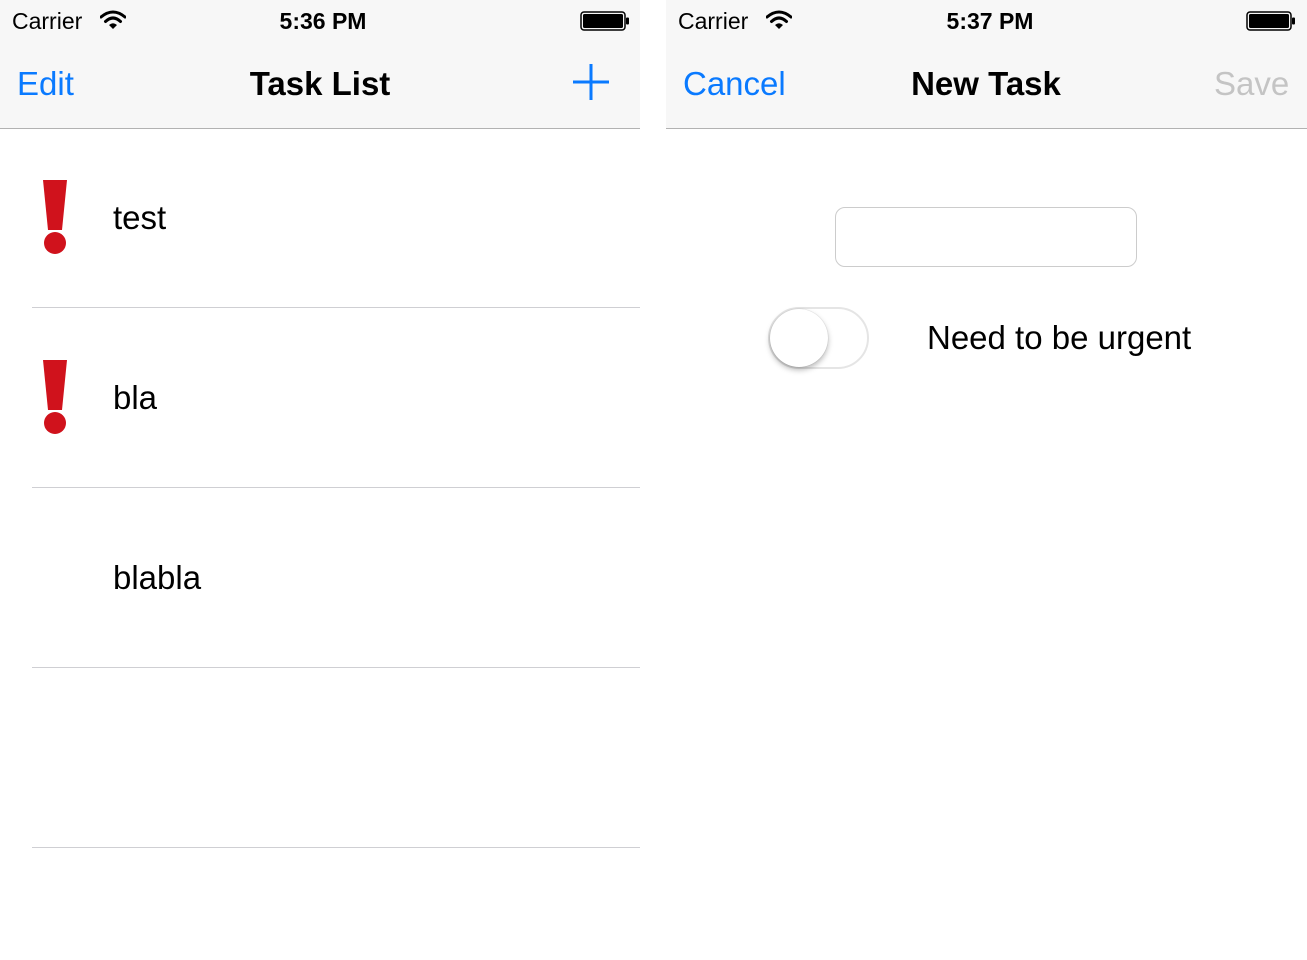  I want to click on status-time: 5:36 PM, so click(323, 21).